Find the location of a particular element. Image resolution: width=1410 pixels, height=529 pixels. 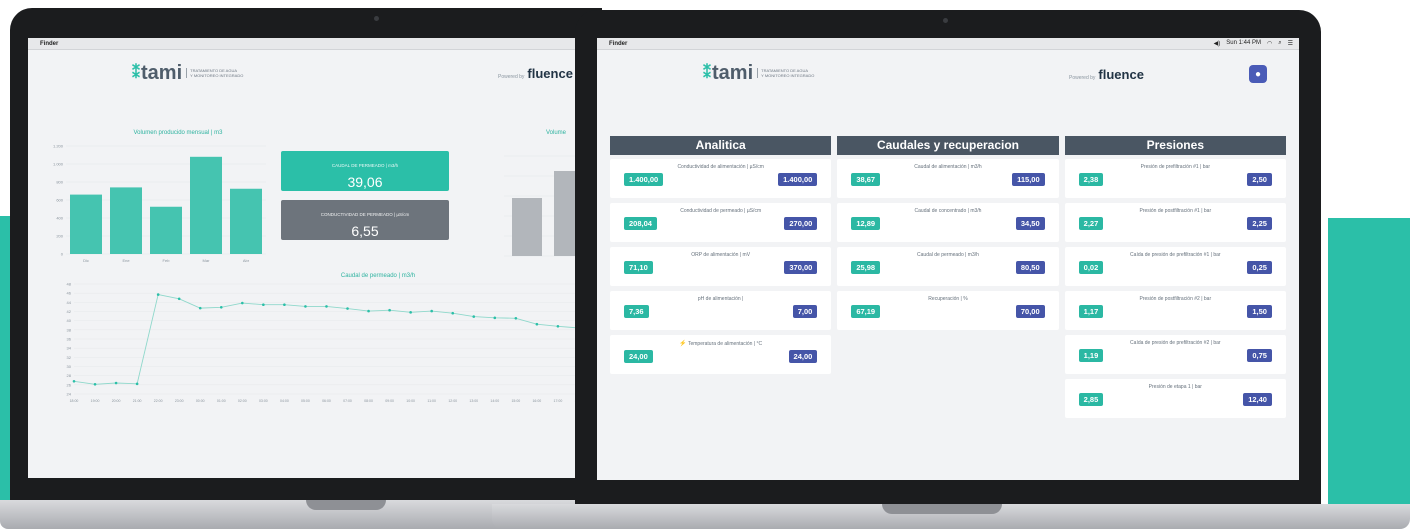

y-tick-label: 600 is located at coordinates (59, 200).